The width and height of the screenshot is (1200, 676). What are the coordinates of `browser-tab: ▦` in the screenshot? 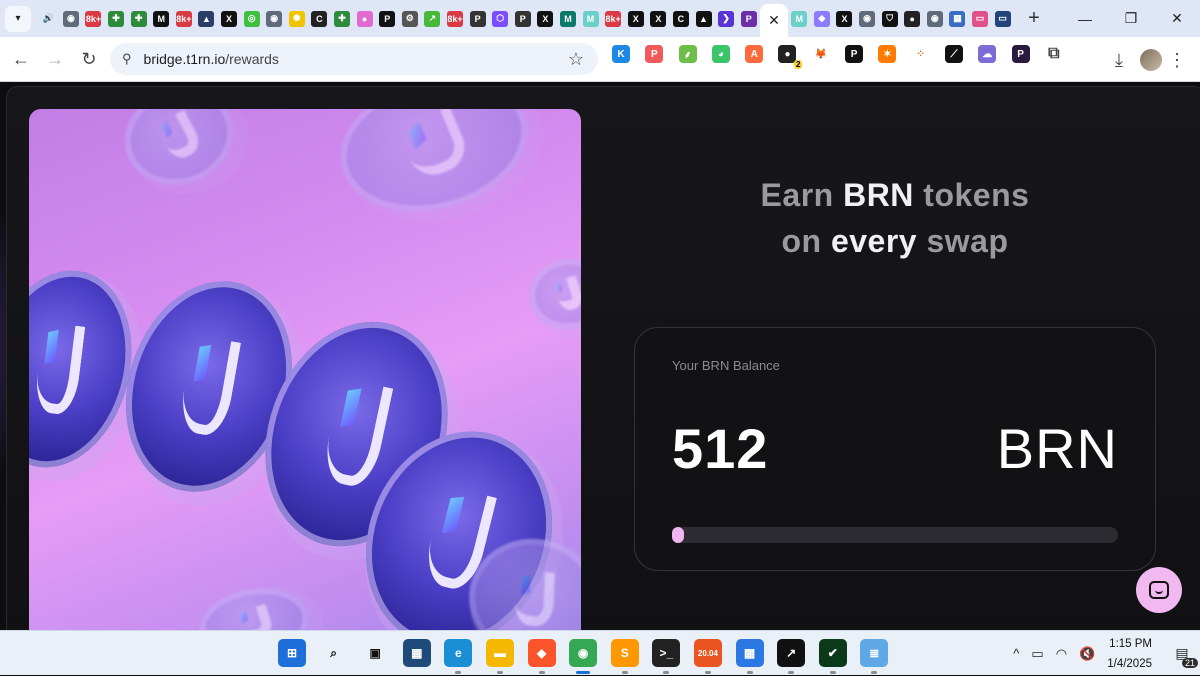 It's located at (957, 19).